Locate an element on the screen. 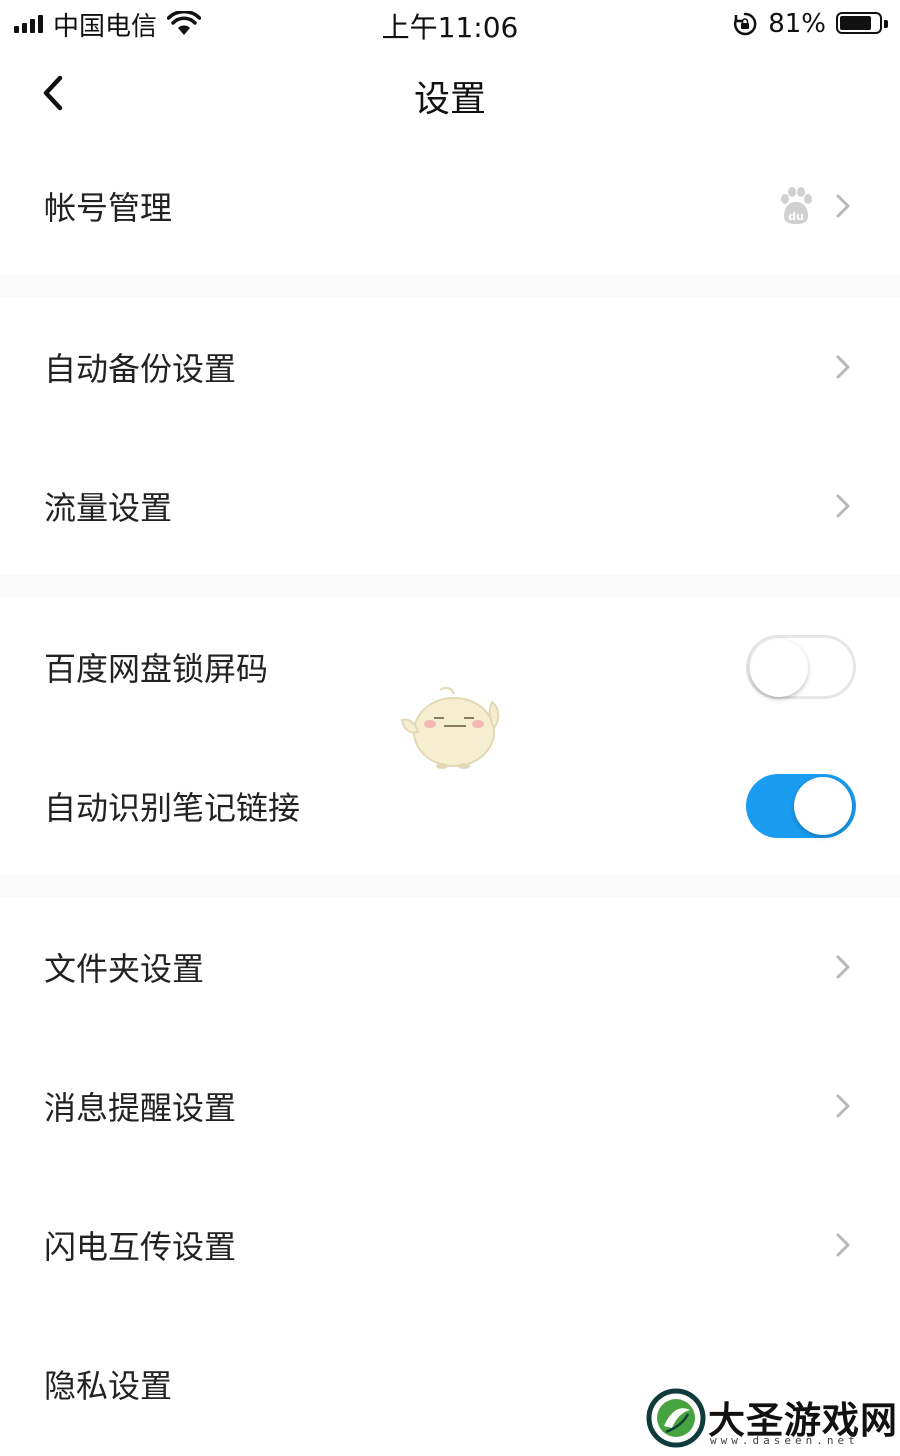 Image resolution: width=900 pixels, height=1456 pixels. orientation-lock-icon is located at coordinates (745, 24).